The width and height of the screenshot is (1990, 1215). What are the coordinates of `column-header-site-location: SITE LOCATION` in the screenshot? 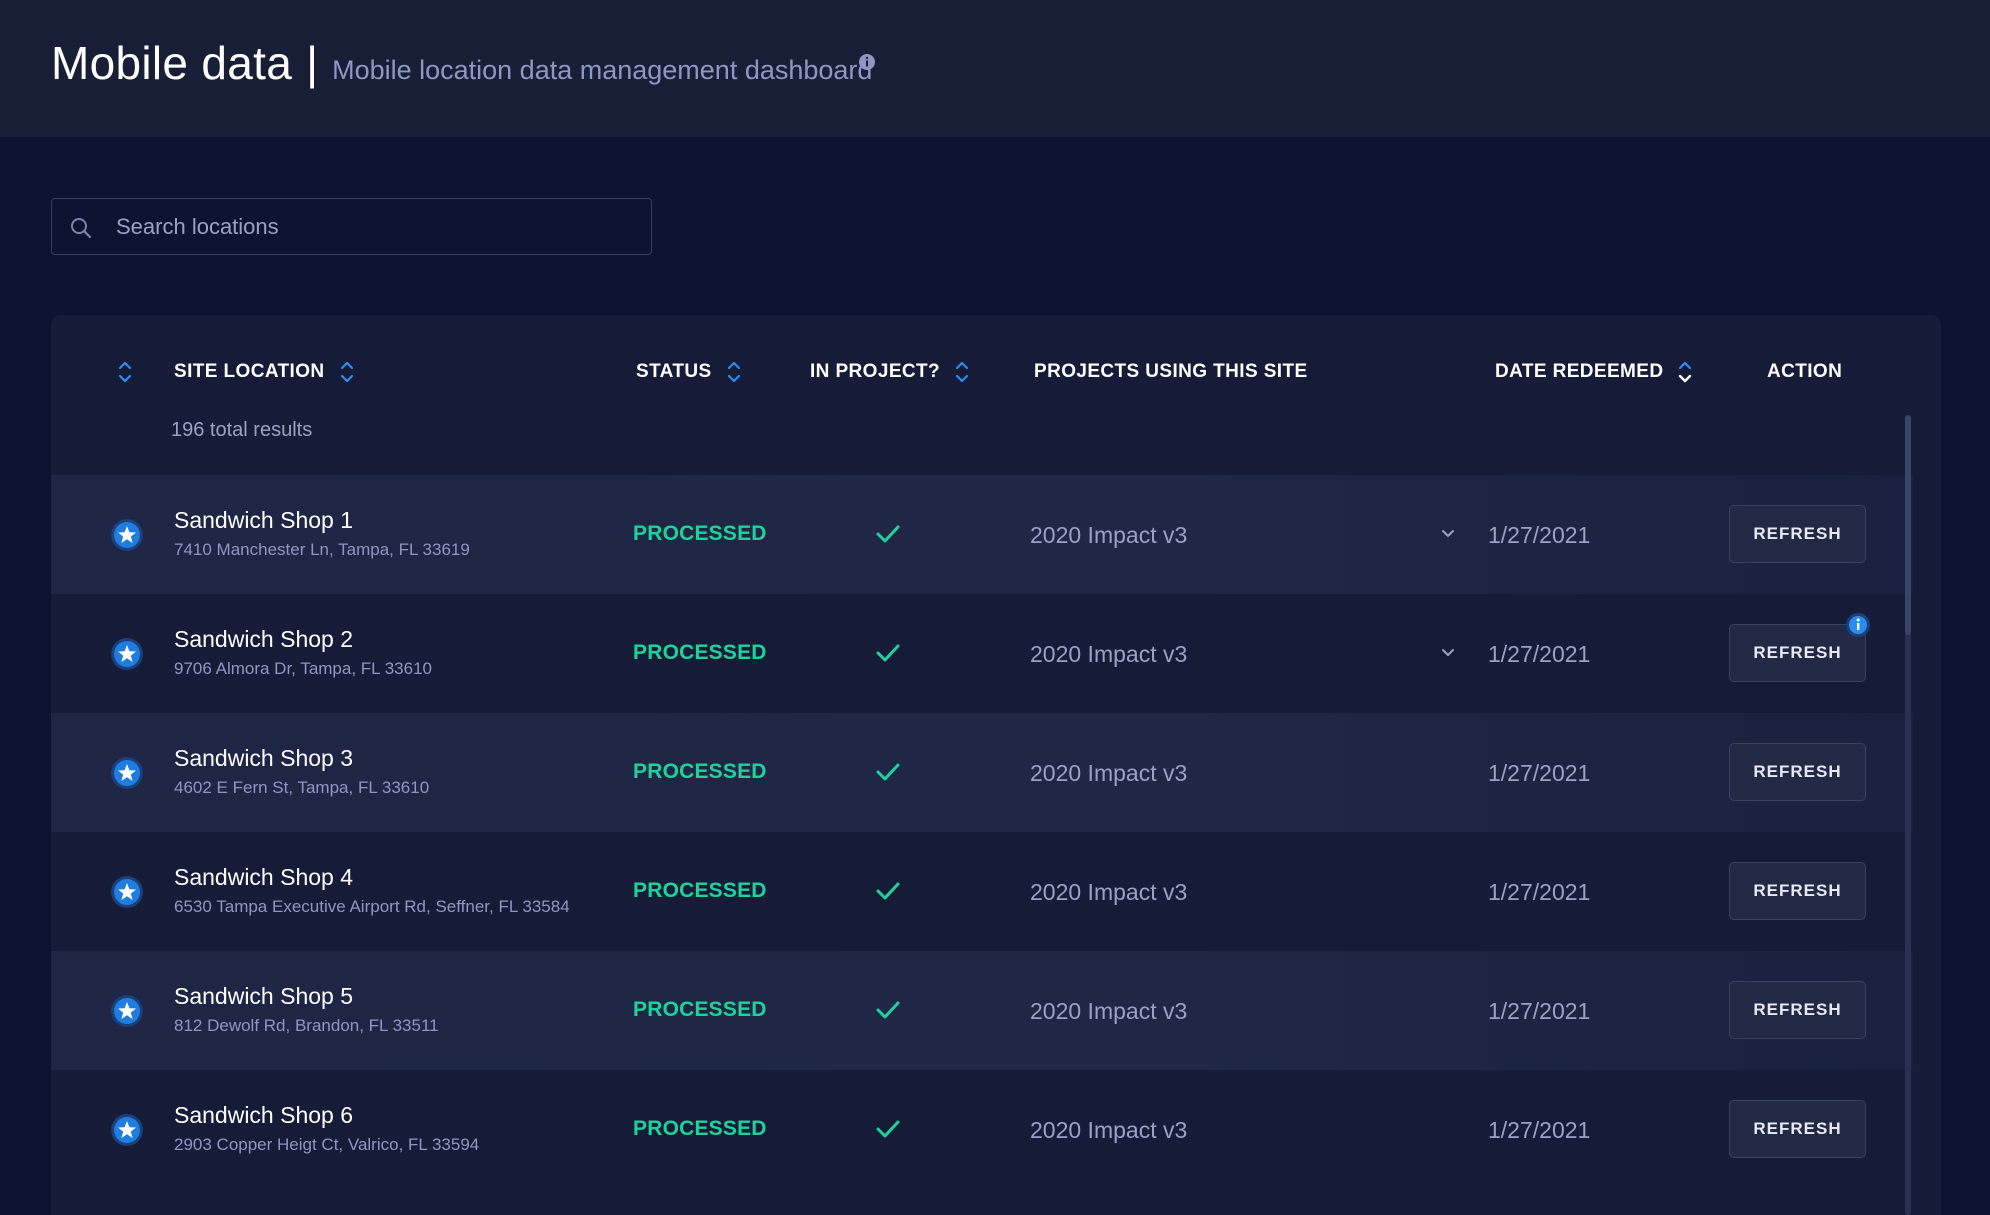 It's located at (264, 372).